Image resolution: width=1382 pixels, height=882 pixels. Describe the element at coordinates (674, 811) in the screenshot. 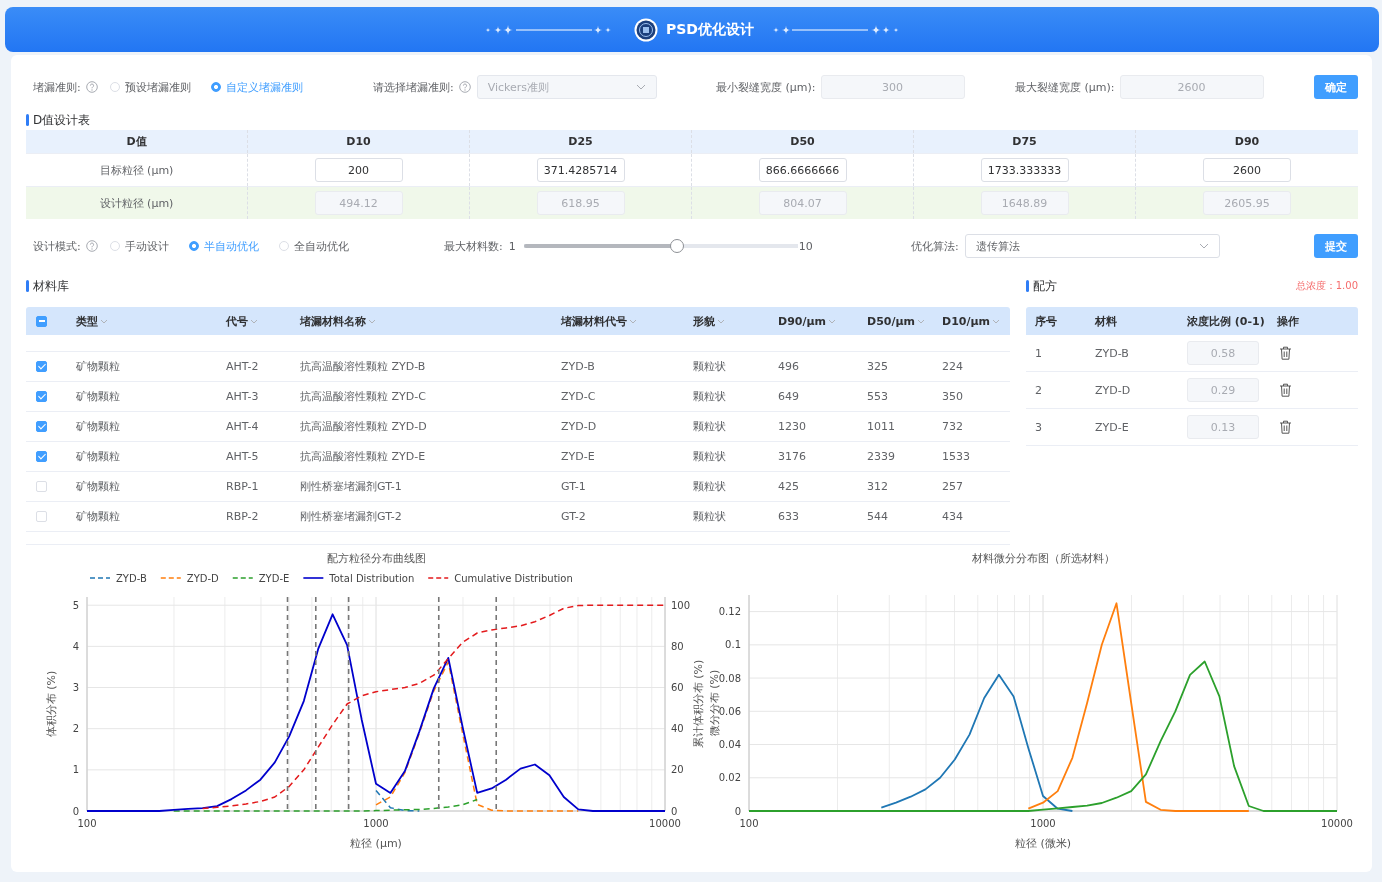

I see `tick-label: 0` at that location.